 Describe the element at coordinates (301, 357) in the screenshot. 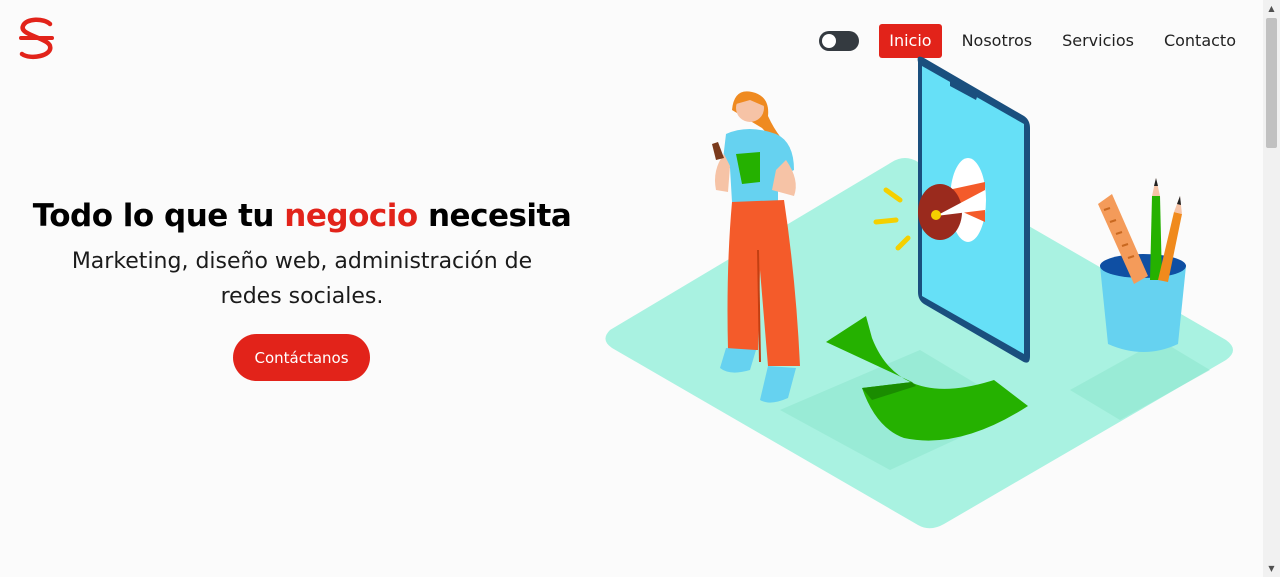

I see `contact-button: Contáctanos` at that location.